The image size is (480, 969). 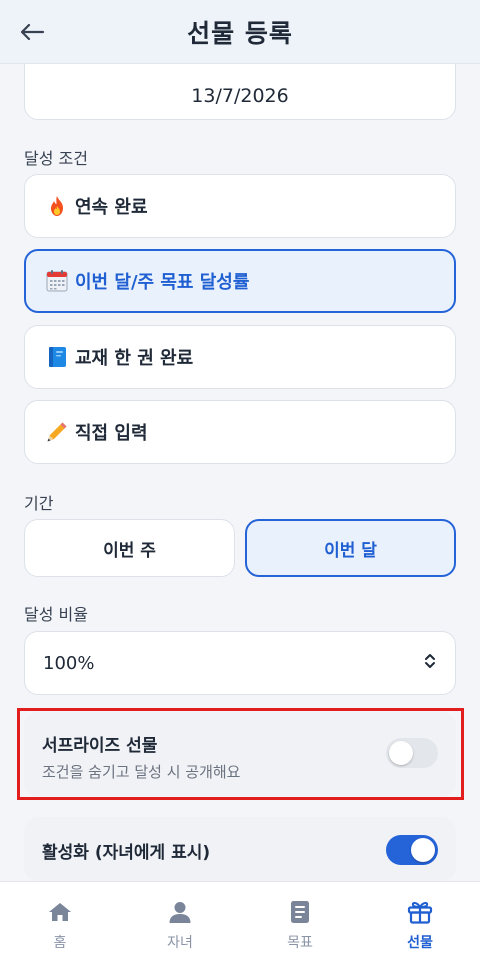 I want to click on nav-item-gifts: 선물, so click(x=420, y=925).